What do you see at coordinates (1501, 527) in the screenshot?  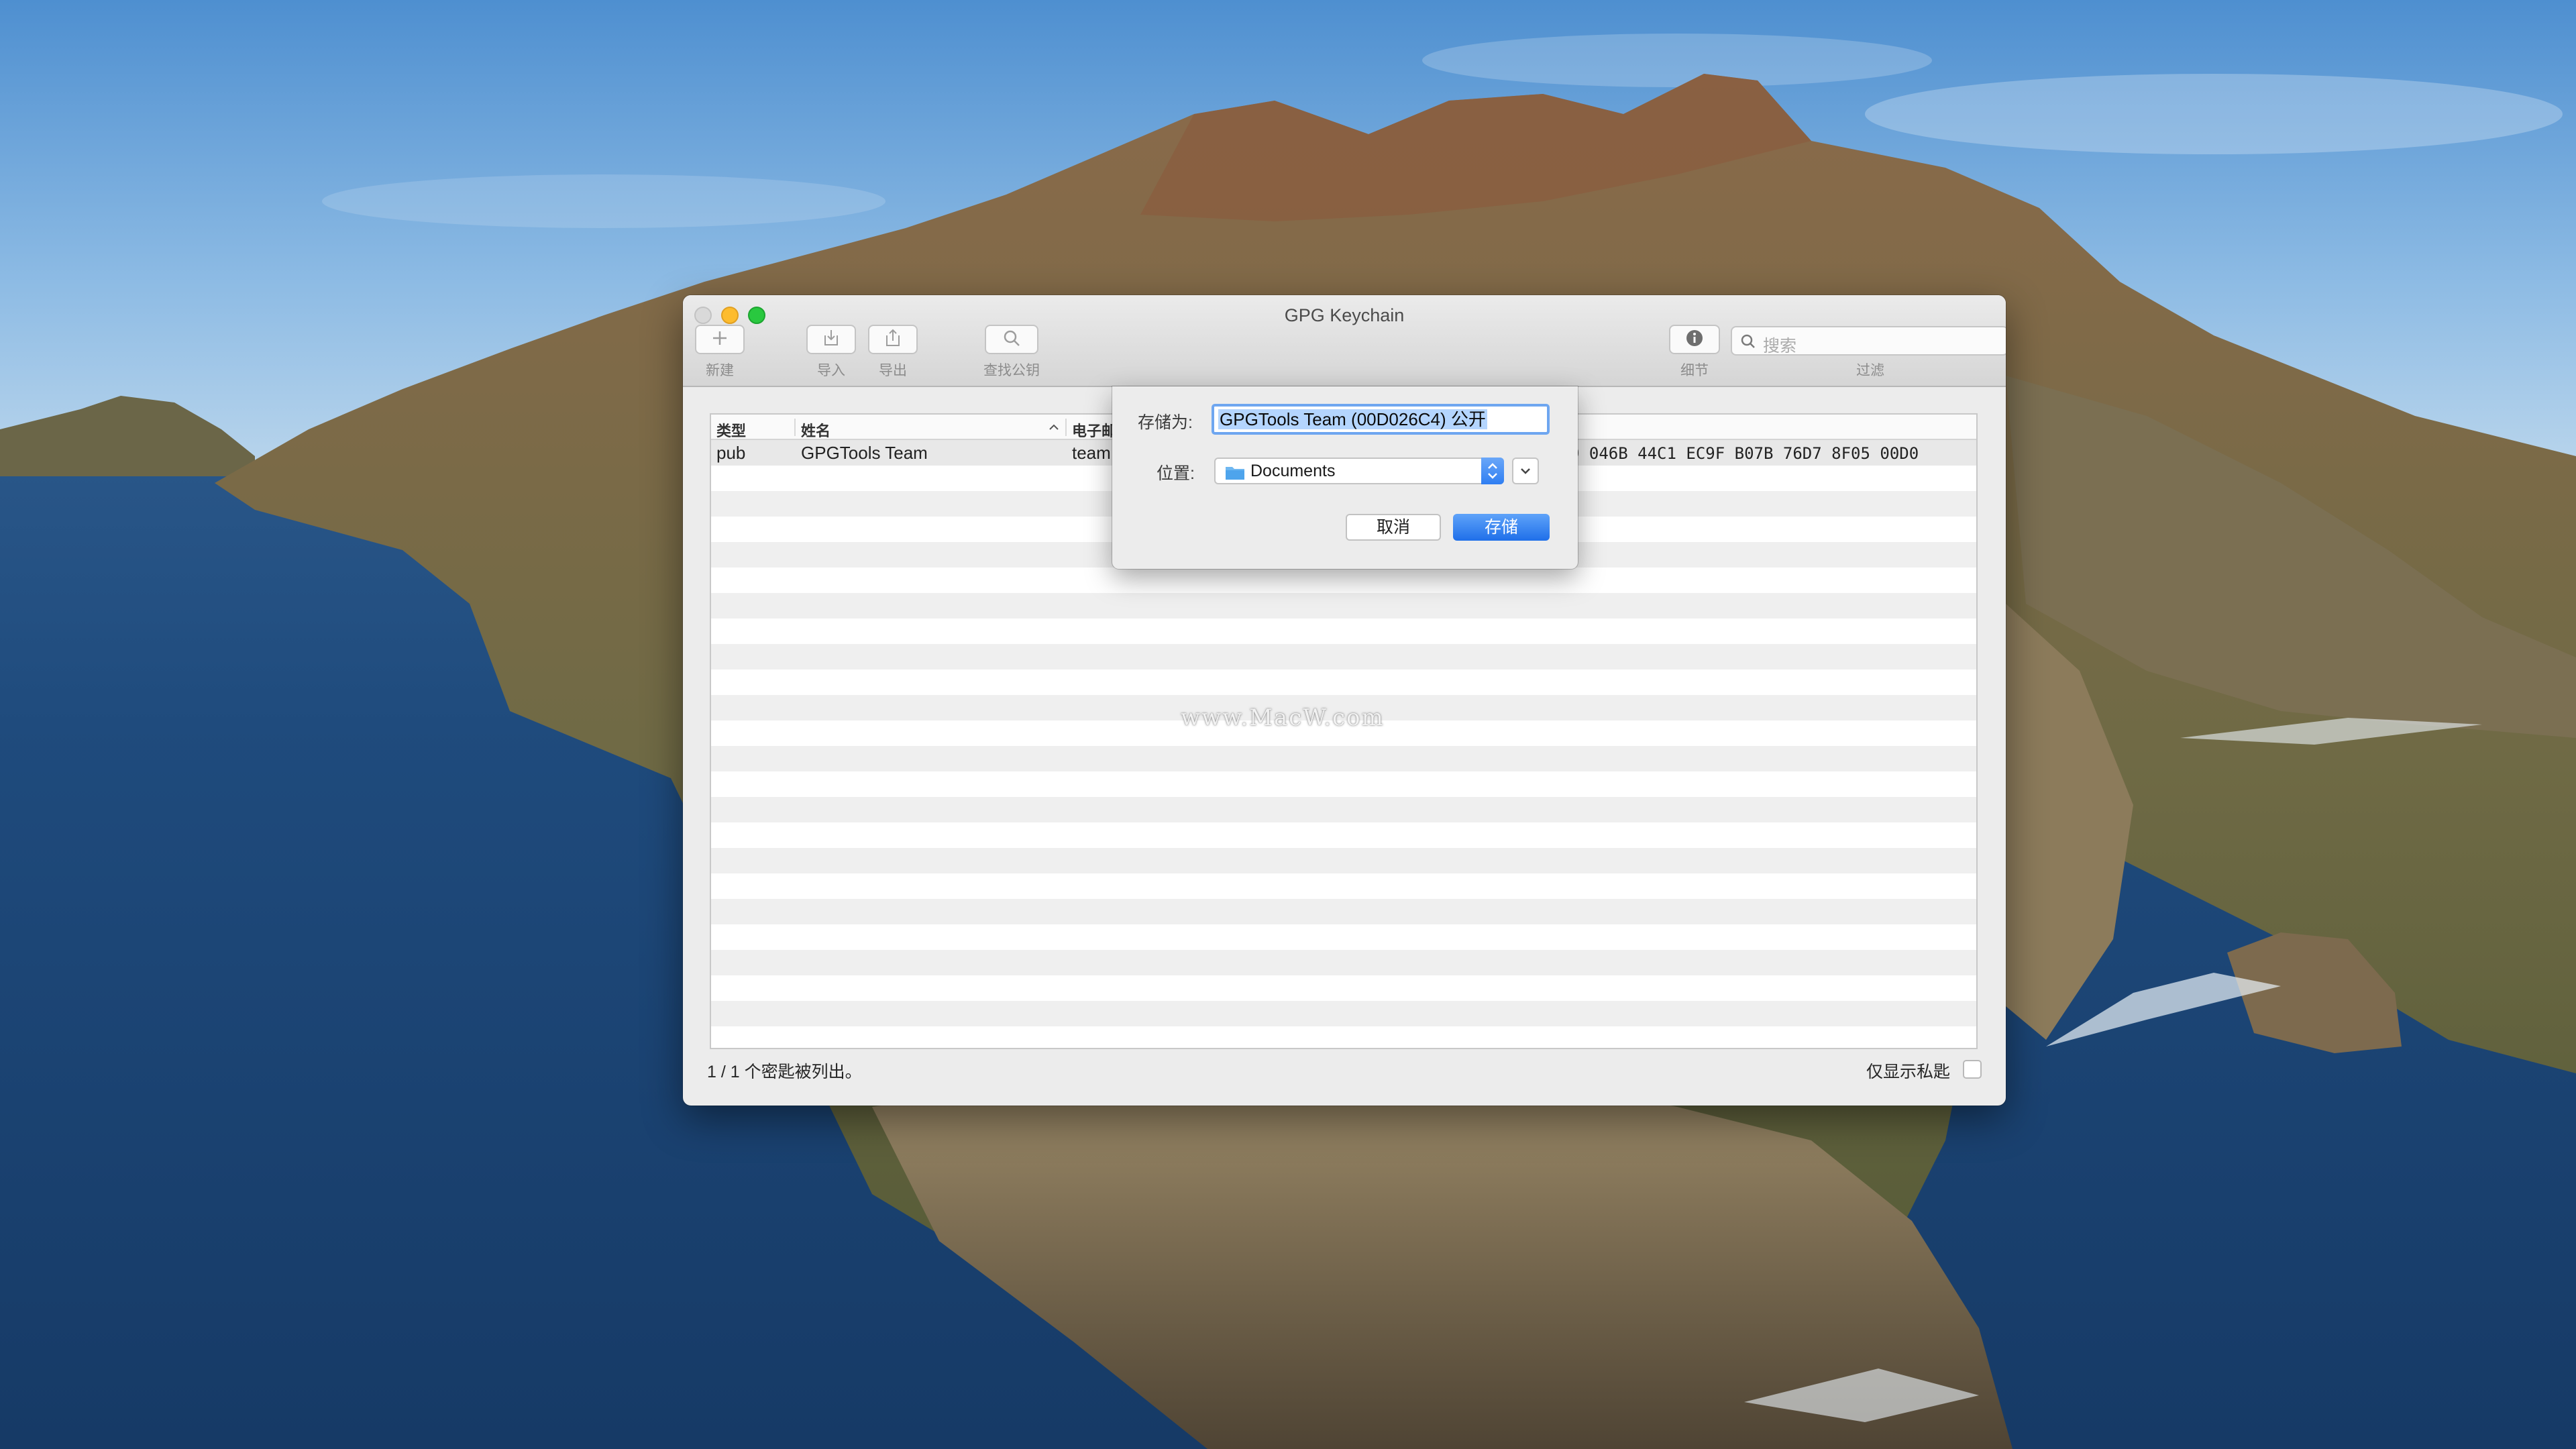 I see `save-button: 存储` at bounding box center [1501, 527].